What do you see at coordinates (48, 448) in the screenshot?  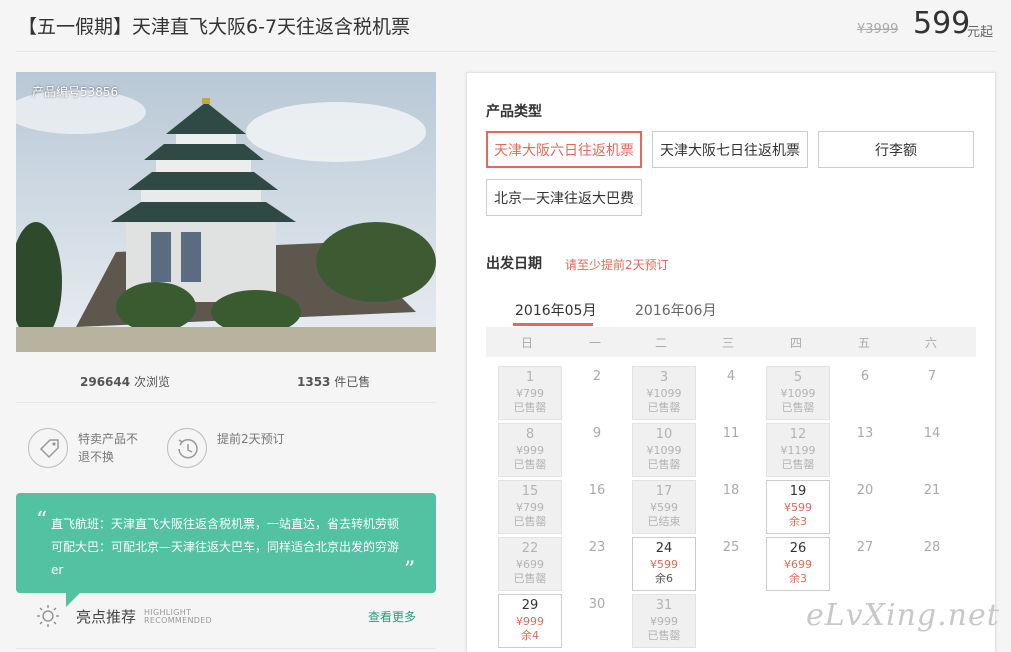 I see `tag-icon` at bounding box center [48, 448].